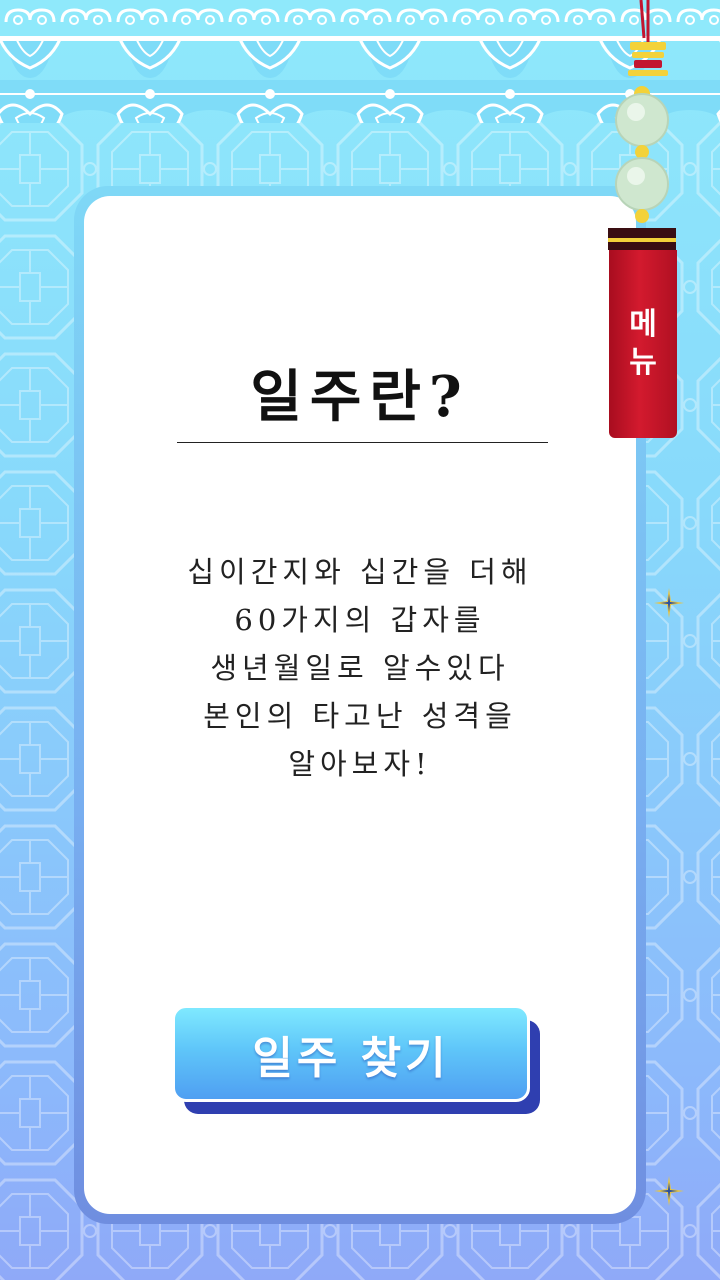 This screenshot has height=1280, width=720. I want to click on menu-label-1: 메, so click(643, 324).